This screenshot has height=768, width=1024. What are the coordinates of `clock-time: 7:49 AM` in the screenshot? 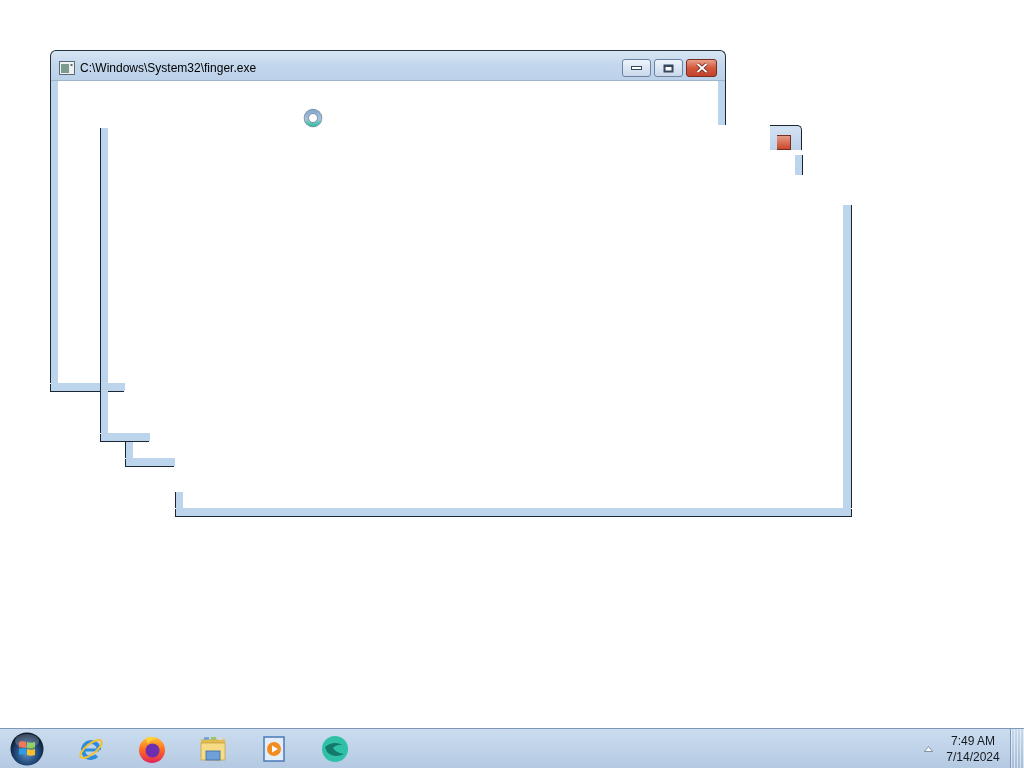 It's located at (973, 740).